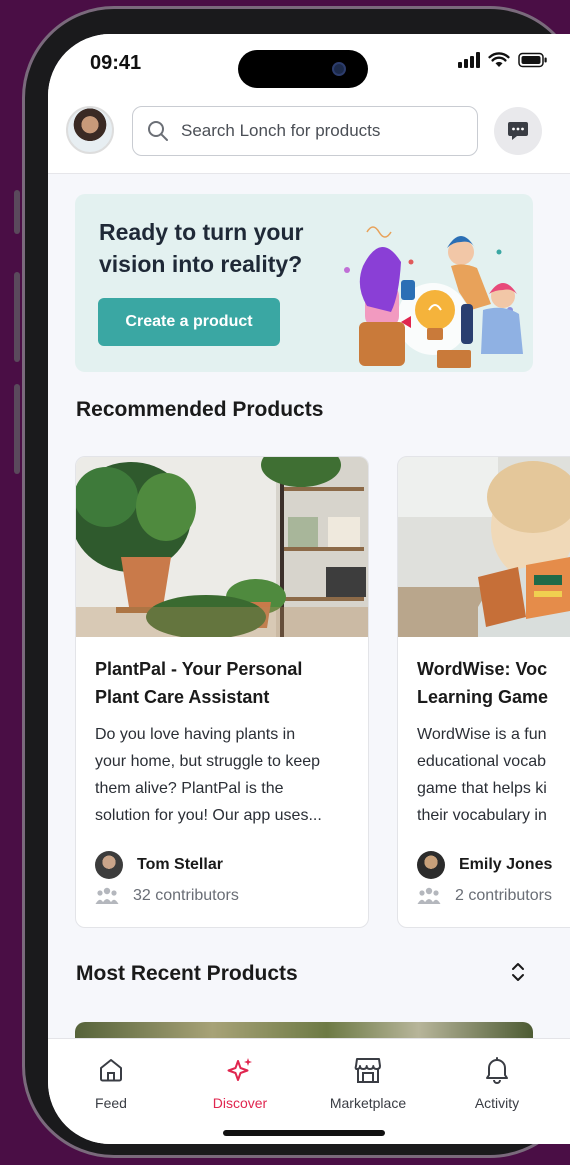 This screenshot has width=570, height=1165. I want to click on user-avatar, so click(90, 130).